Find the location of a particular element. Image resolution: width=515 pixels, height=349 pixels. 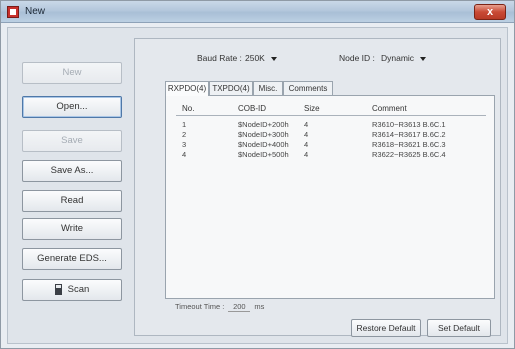

timeout-label: Timeout Time : is located at coordinates (200, 306).